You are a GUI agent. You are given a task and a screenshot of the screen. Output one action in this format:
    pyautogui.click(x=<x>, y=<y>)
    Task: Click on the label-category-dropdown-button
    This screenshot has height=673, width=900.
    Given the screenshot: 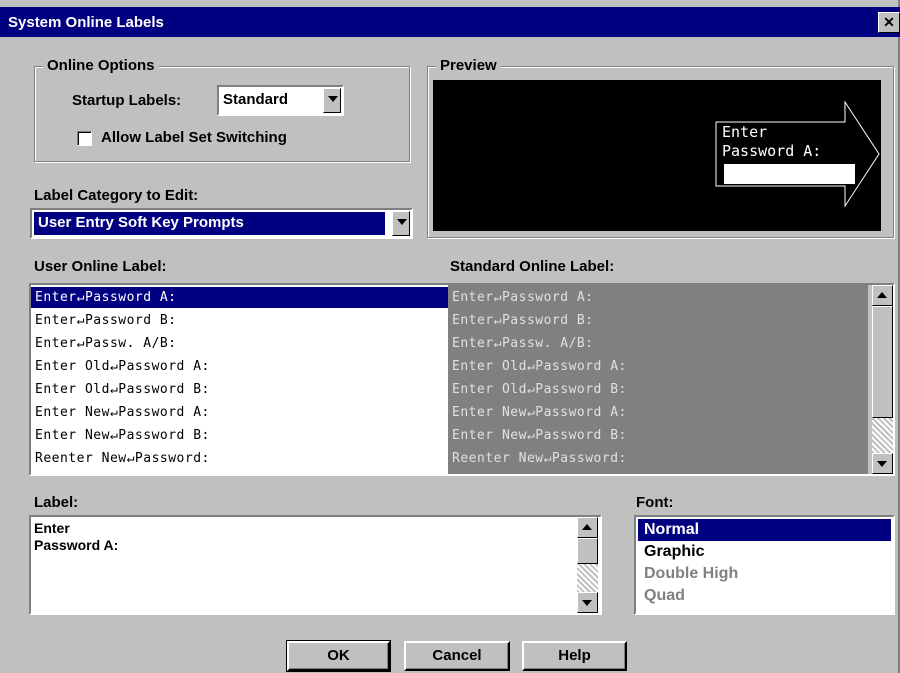 What is the action you would take?
    pyautogui.click(x=401, y=223)
    